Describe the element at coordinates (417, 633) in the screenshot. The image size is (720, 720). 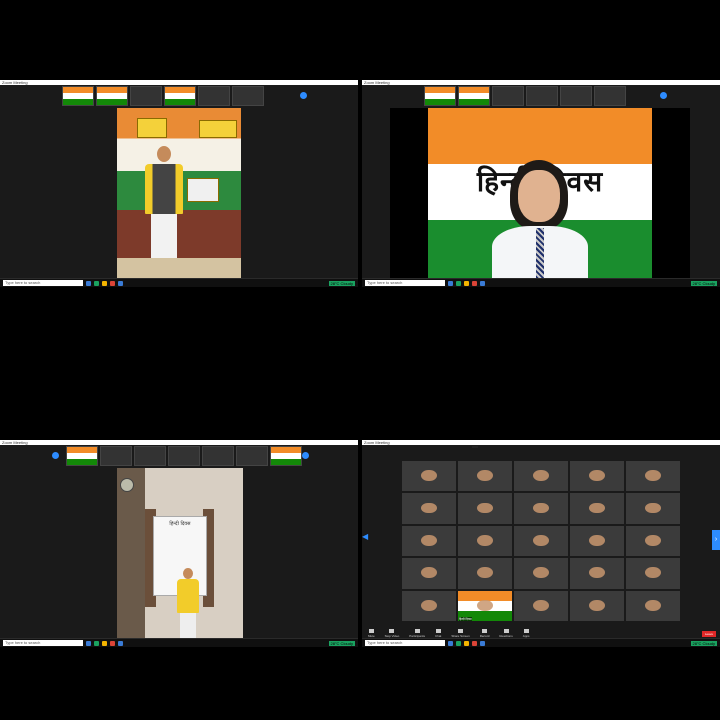
I see `participants-button: Participants` at that location.